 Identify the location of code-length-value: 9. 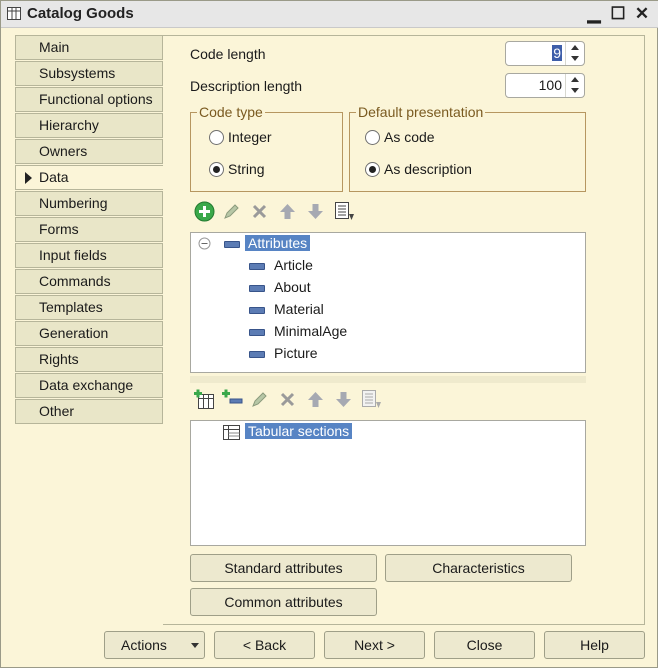
(557, 53).